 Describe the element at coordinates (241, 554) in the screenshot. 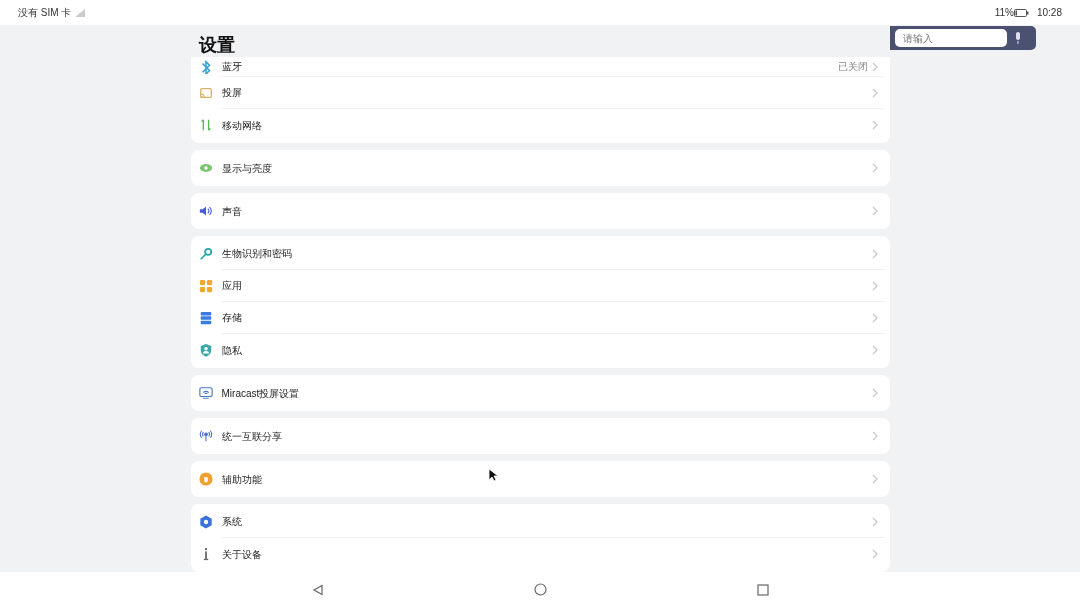

I see `item-label: 关于设备` at that location.